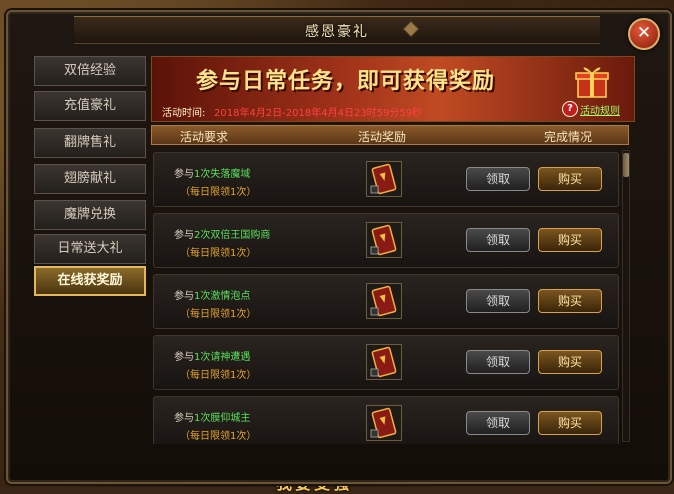 The image size is (674, 494). I want to click on sidebar-item-magic-card-exchange: 魔牌兑换, so click(90, 215).